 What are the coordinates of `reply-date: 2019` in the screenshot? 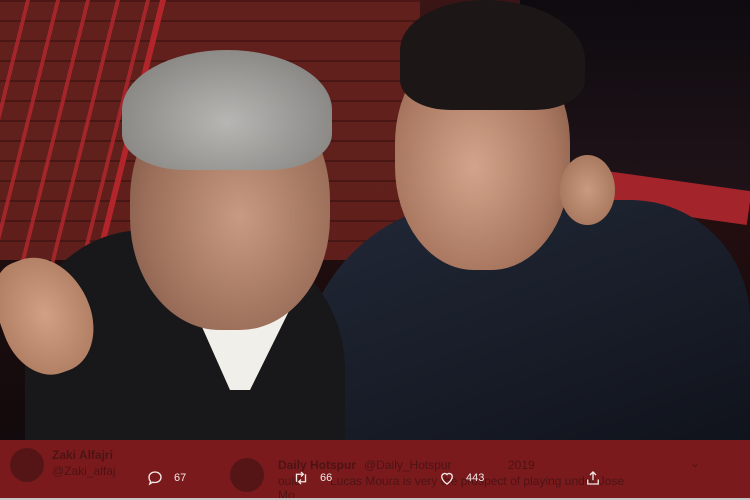 It's located at (521, 465).